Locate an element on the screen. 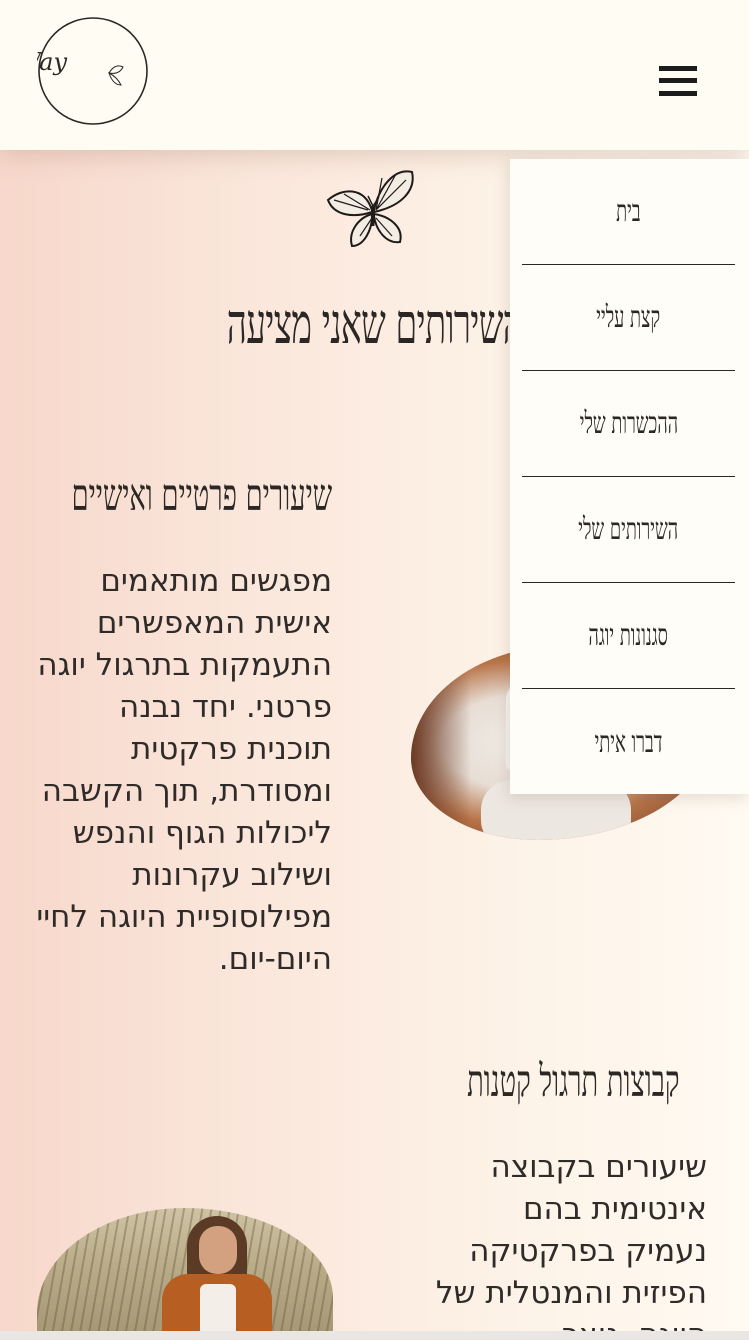  menu-item-label: קצת עליי is located at coordinates (628, 317).